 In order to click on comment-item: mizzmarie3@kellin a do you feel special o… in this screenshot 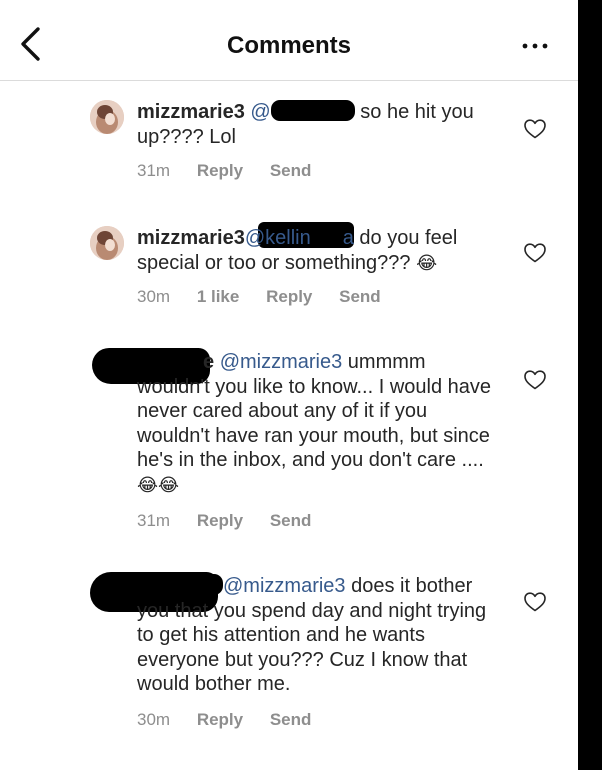, I will do `click(289, 272)`.